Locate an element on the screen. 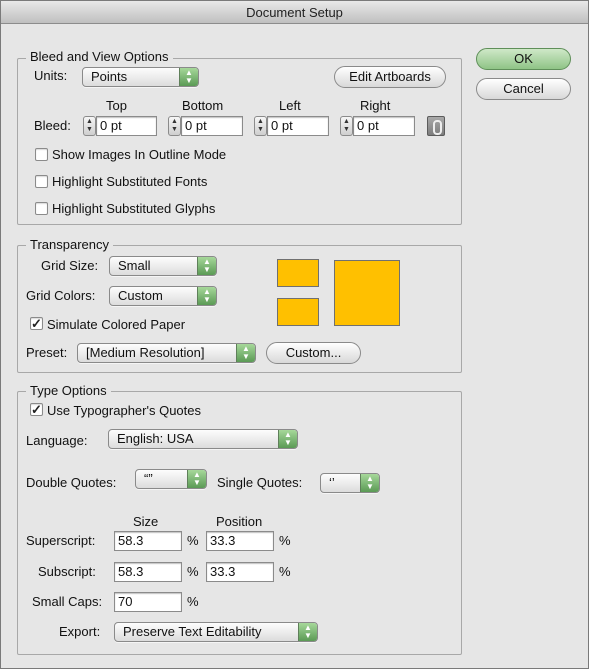  double-quotes-value: “” is located at coordinates (148, 478).